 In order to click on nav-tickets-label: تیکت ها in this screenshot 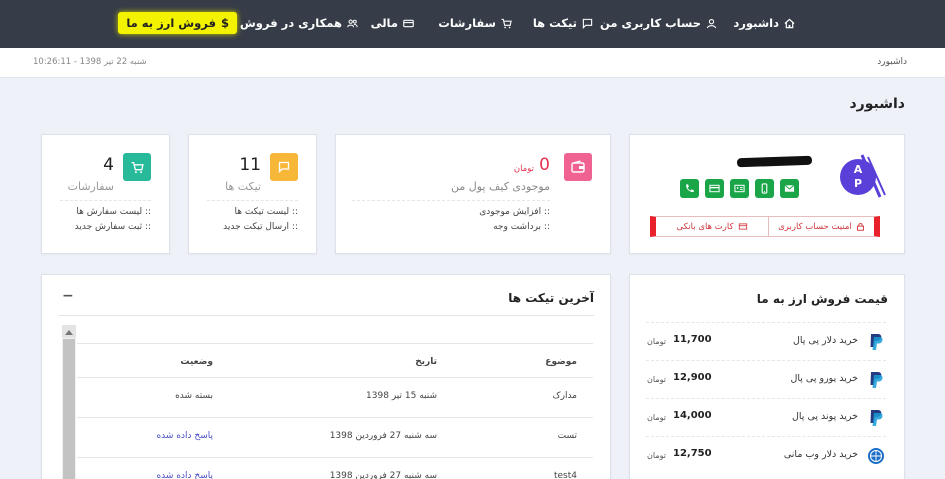, I will do `click(554, 23)`.